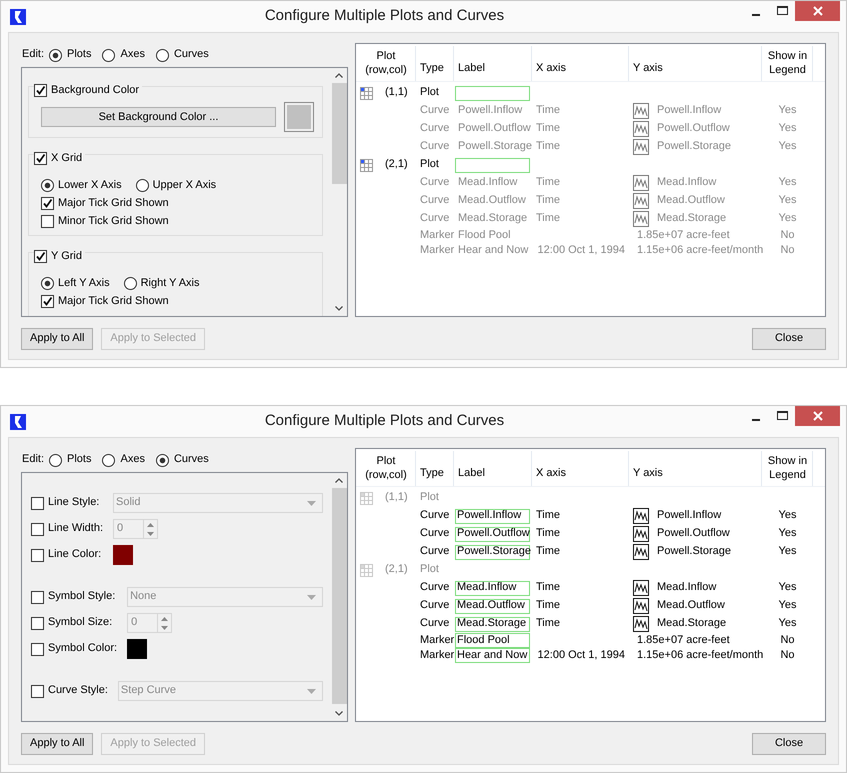  I want to click on label-field: Mead.Outflow, so click(492, 606).